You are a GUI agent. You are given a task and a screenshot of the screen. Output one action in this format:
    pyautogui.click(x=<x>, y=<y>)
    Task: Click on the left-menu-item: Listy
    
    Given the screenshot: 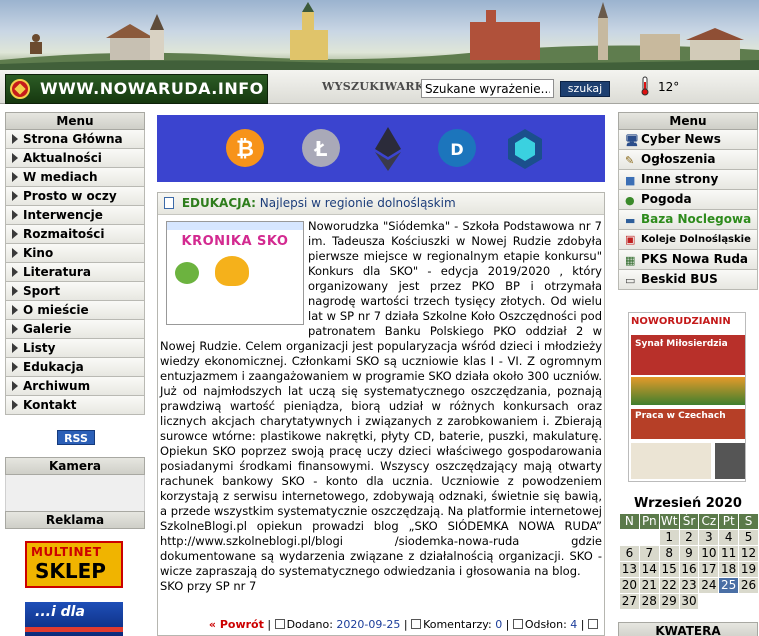 What is the action you would take?
    pyautogui.click(x=75, y=348)
    